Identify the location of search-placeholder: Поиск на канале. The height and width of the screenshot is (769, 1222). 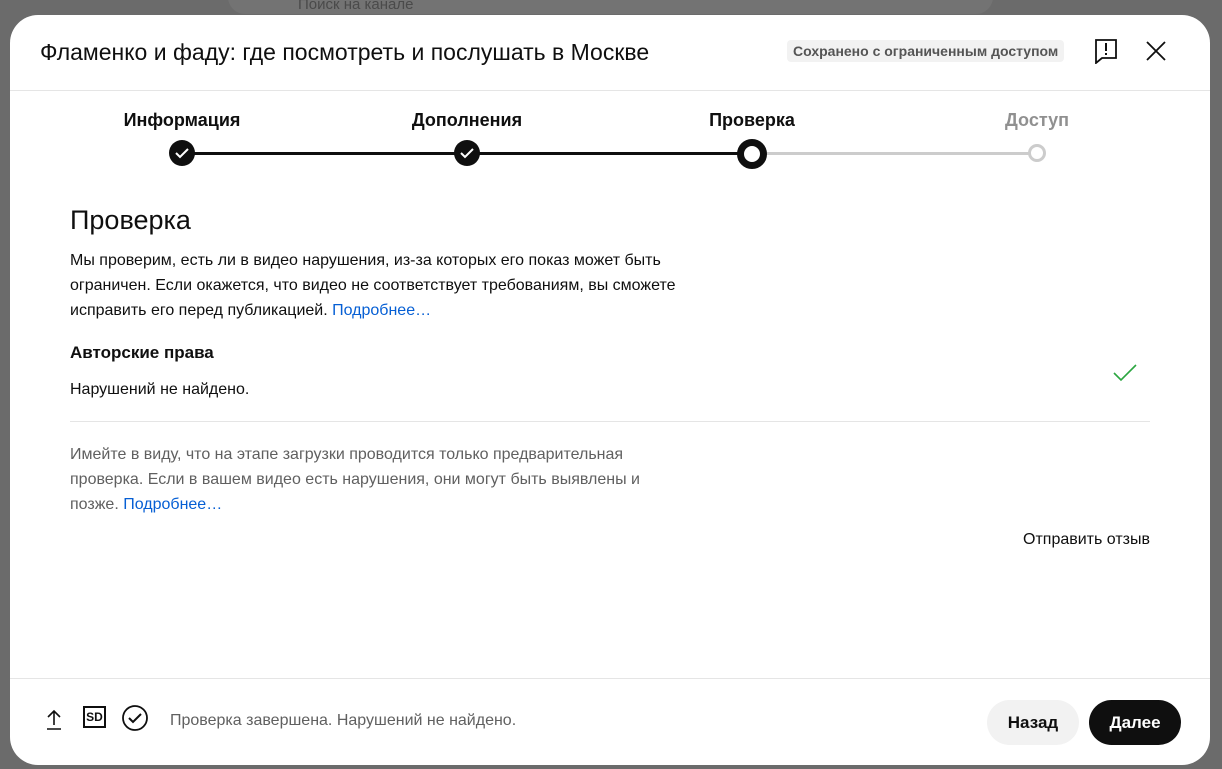
(356, 6).